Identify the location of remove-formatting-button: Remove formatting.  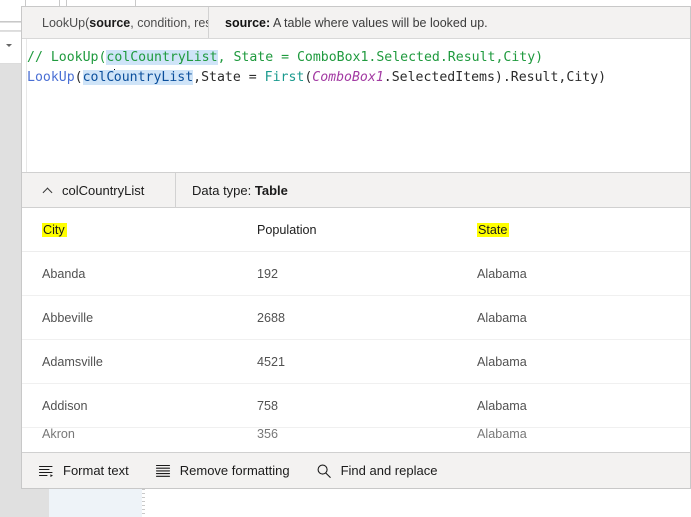
(222, 471).